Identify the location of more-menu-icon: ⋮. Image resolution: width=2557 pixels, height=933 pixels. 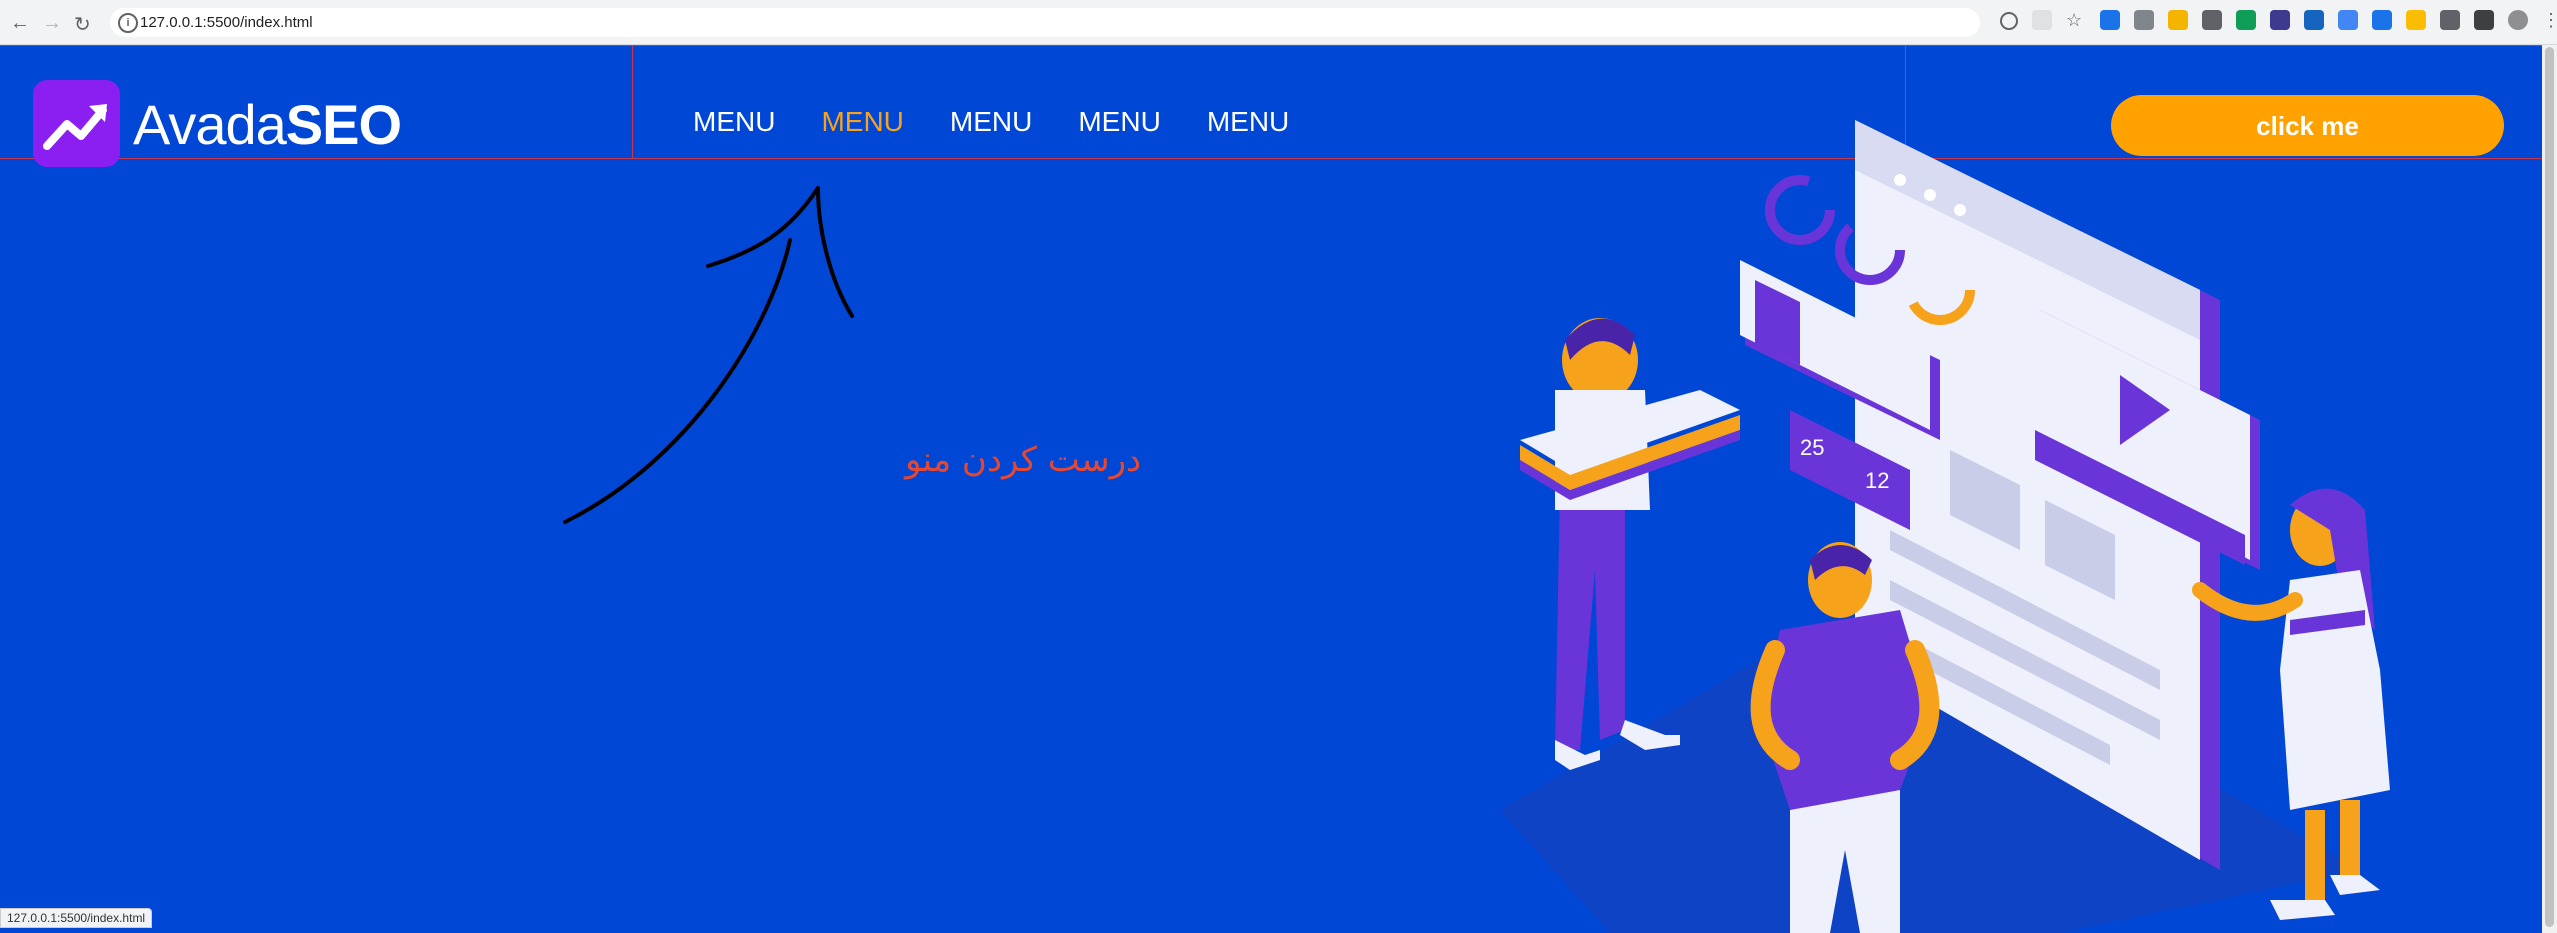
(2549, 20).